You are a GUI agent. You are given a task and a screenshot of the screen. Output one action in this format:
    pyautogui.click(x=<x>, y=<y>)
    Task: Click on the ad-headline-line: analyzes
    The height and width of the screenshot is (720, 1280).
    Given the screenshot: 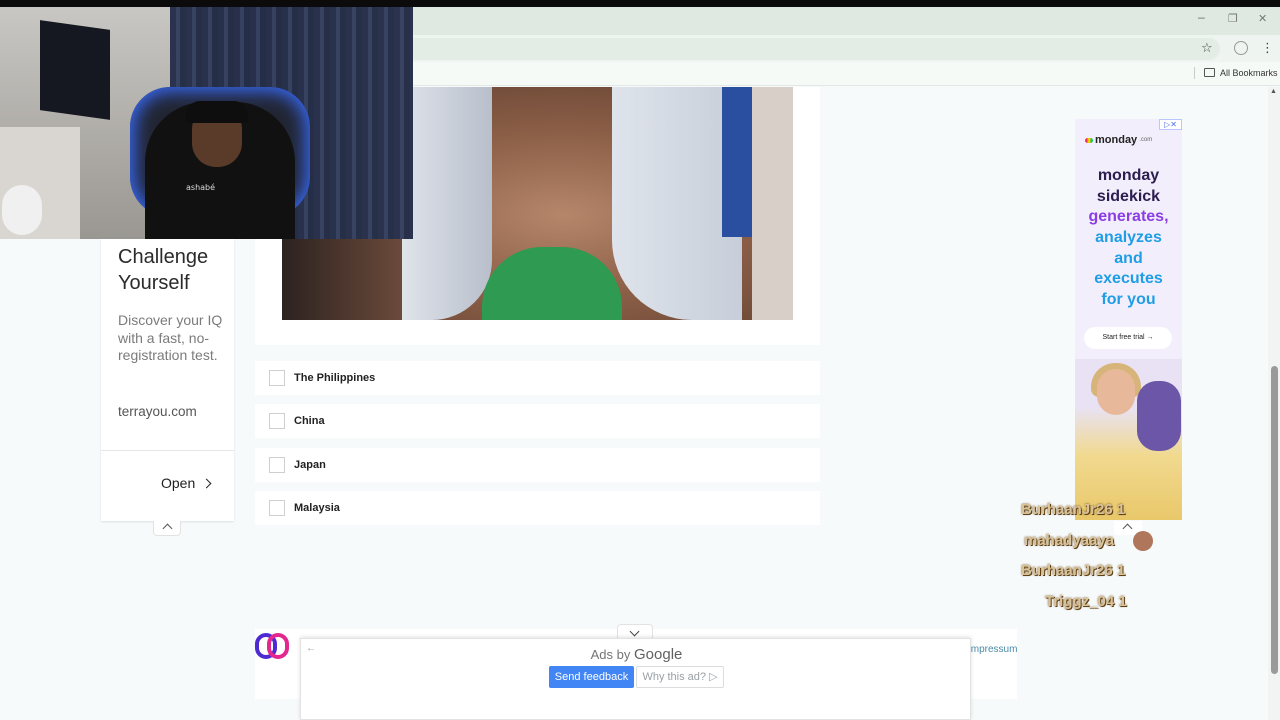 What is the action you would take?
    pyautogui.click(x=1128, y=237)
    